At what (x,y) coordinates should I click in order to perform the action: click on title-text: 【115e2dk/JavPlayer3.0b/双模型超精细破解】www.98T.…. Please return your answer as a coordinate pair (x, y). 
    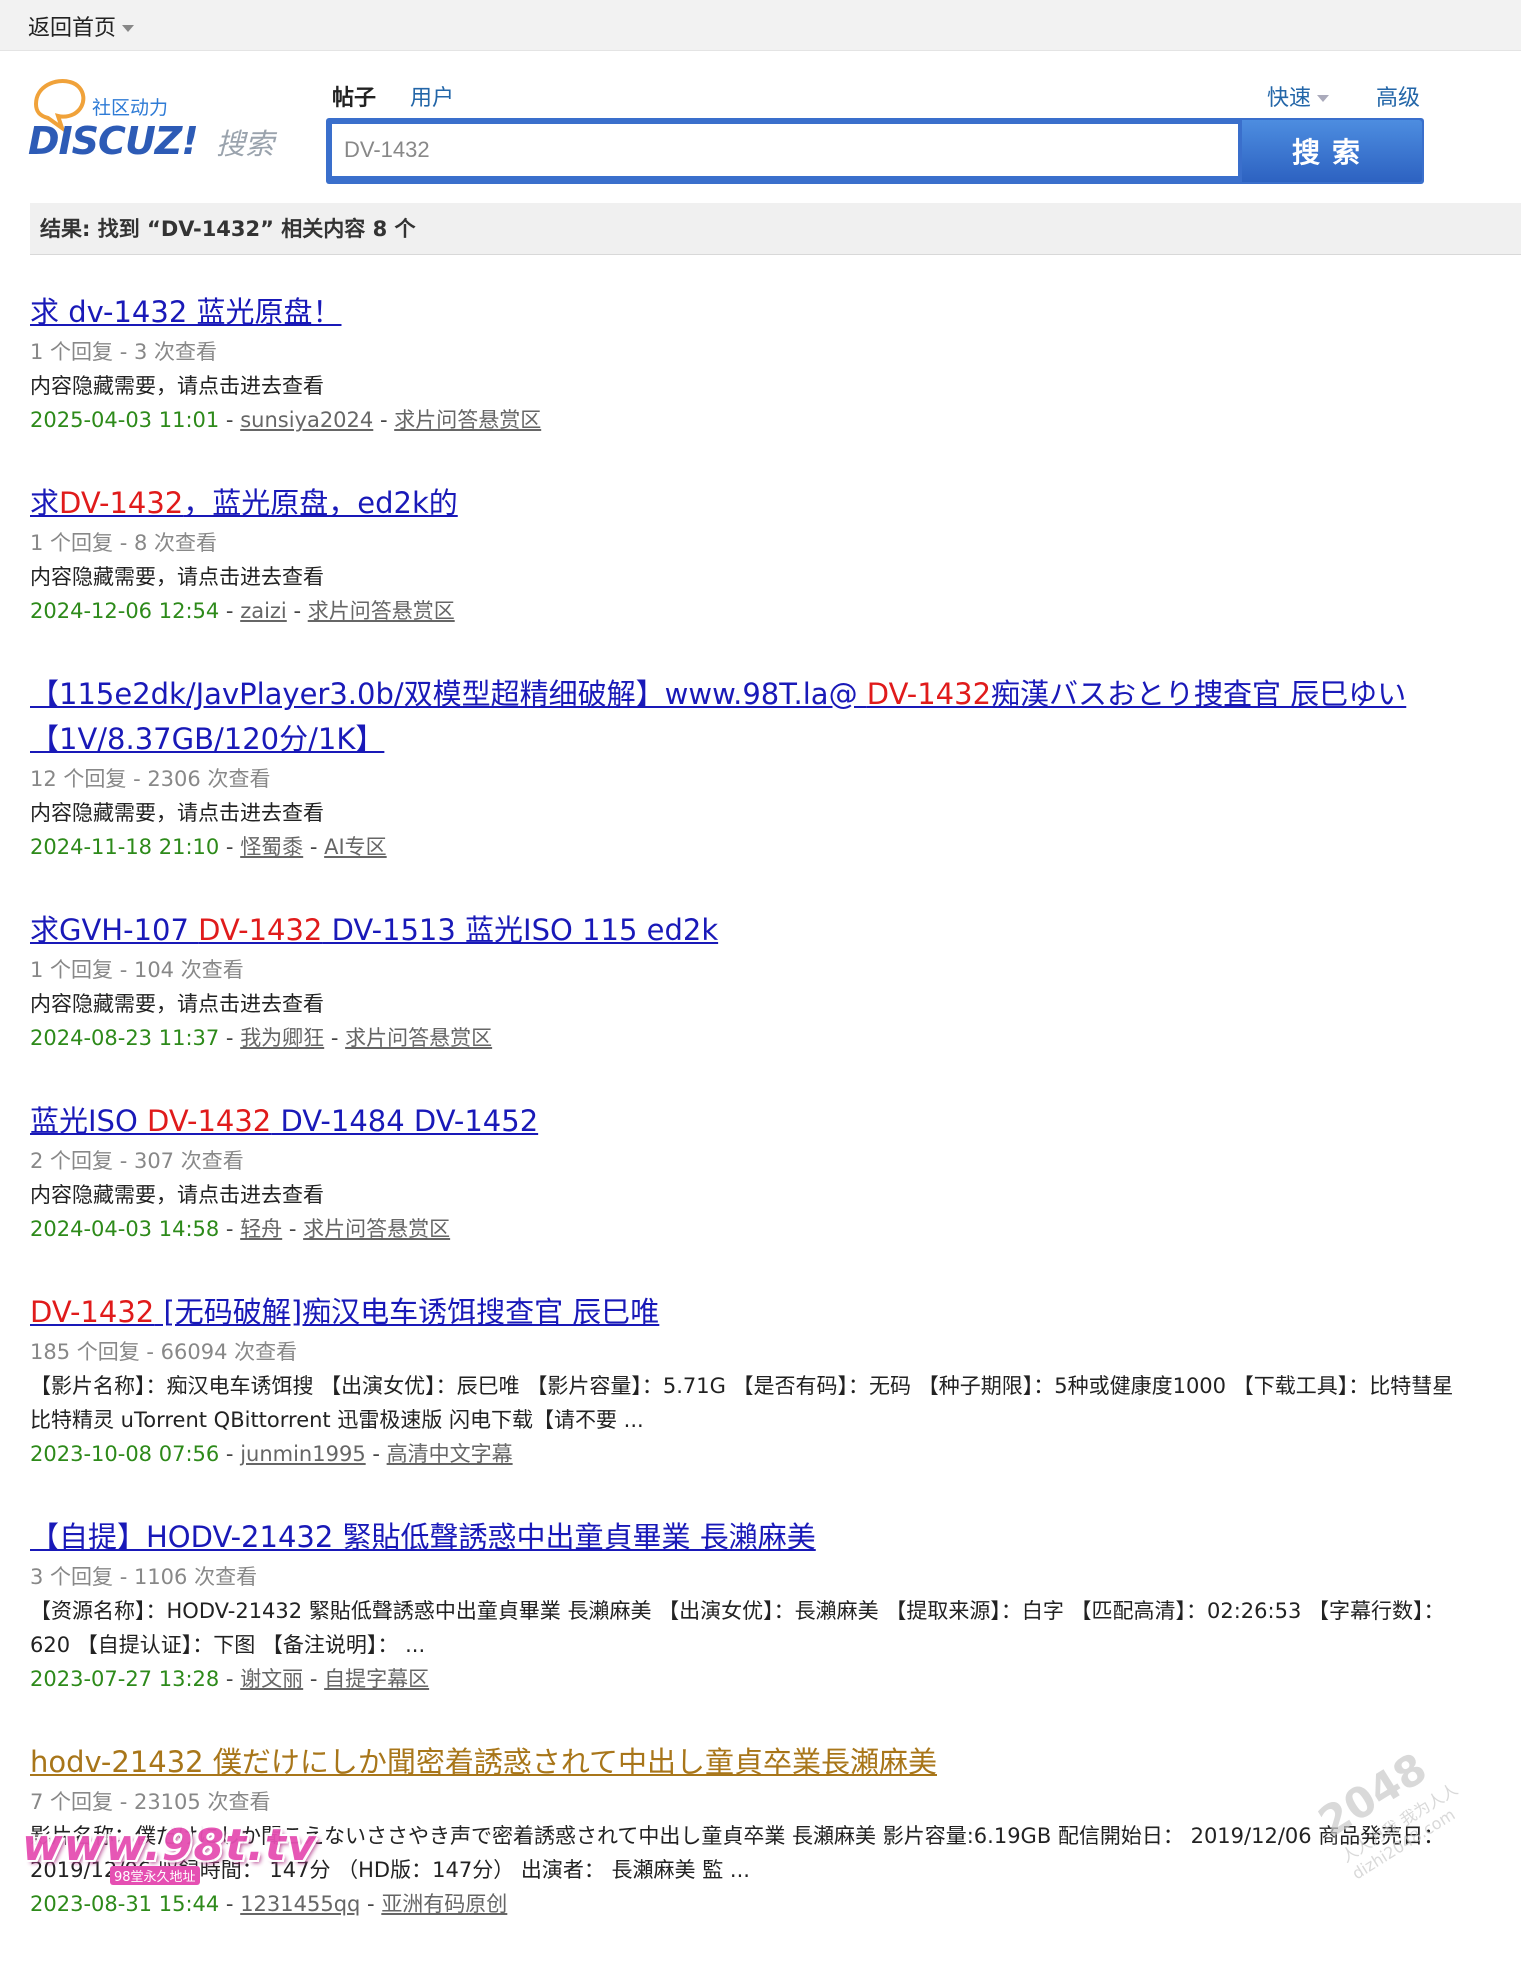
    Looking at the image, I should click on (448, 694).